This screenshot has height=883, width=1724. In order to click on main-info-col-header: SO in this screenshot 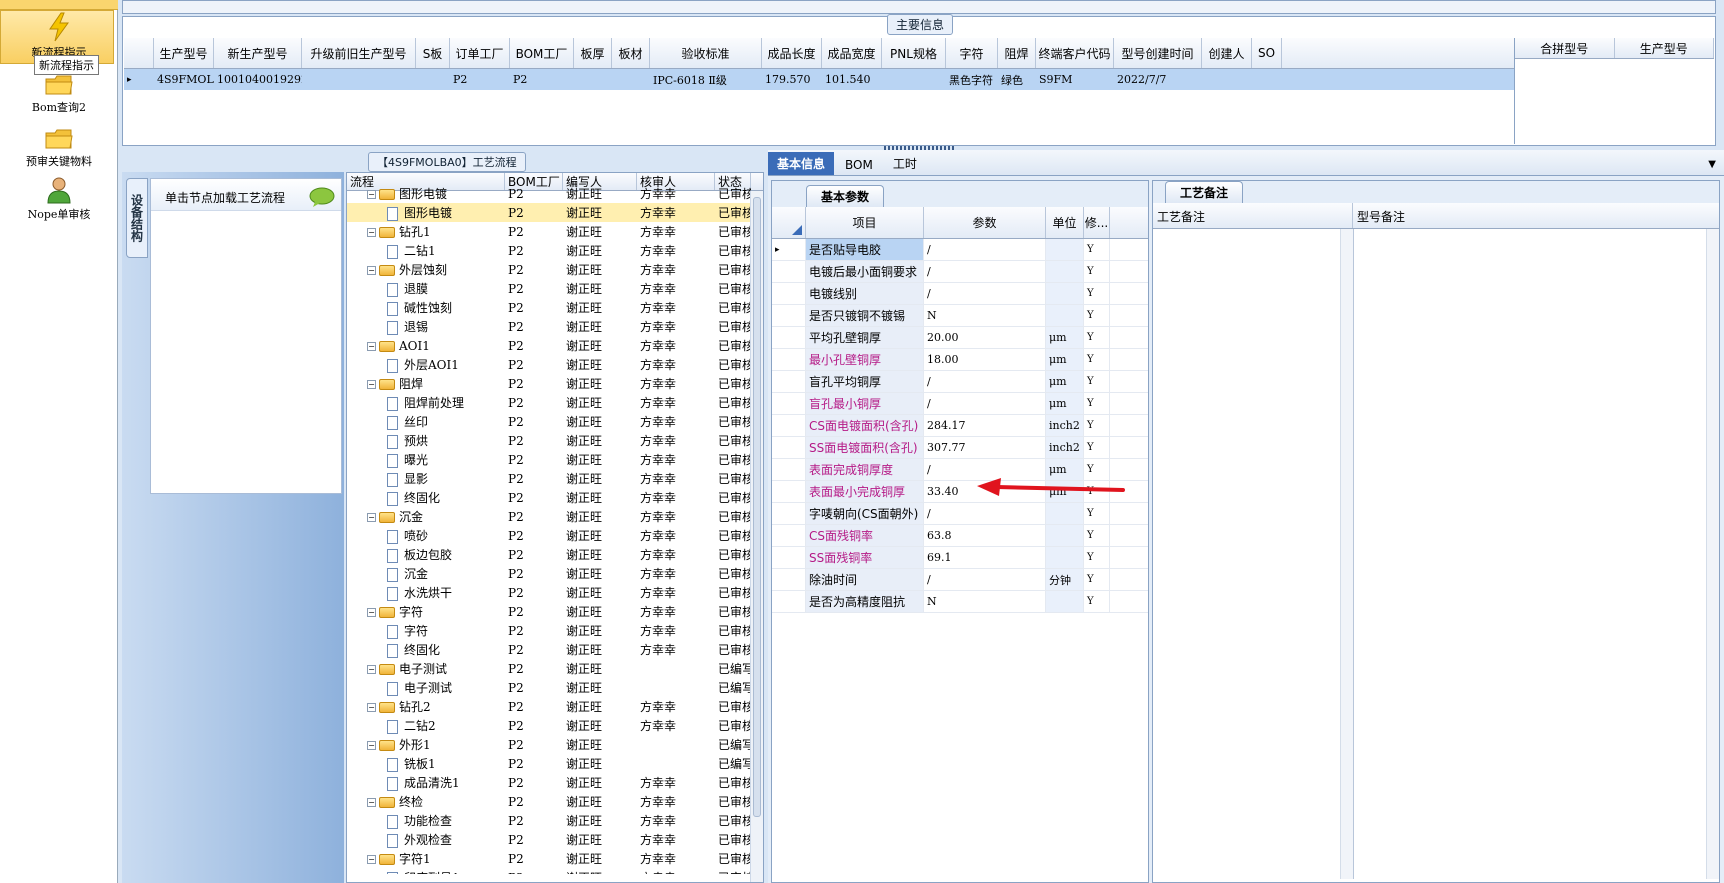, I will do `click(1267, 53)`.